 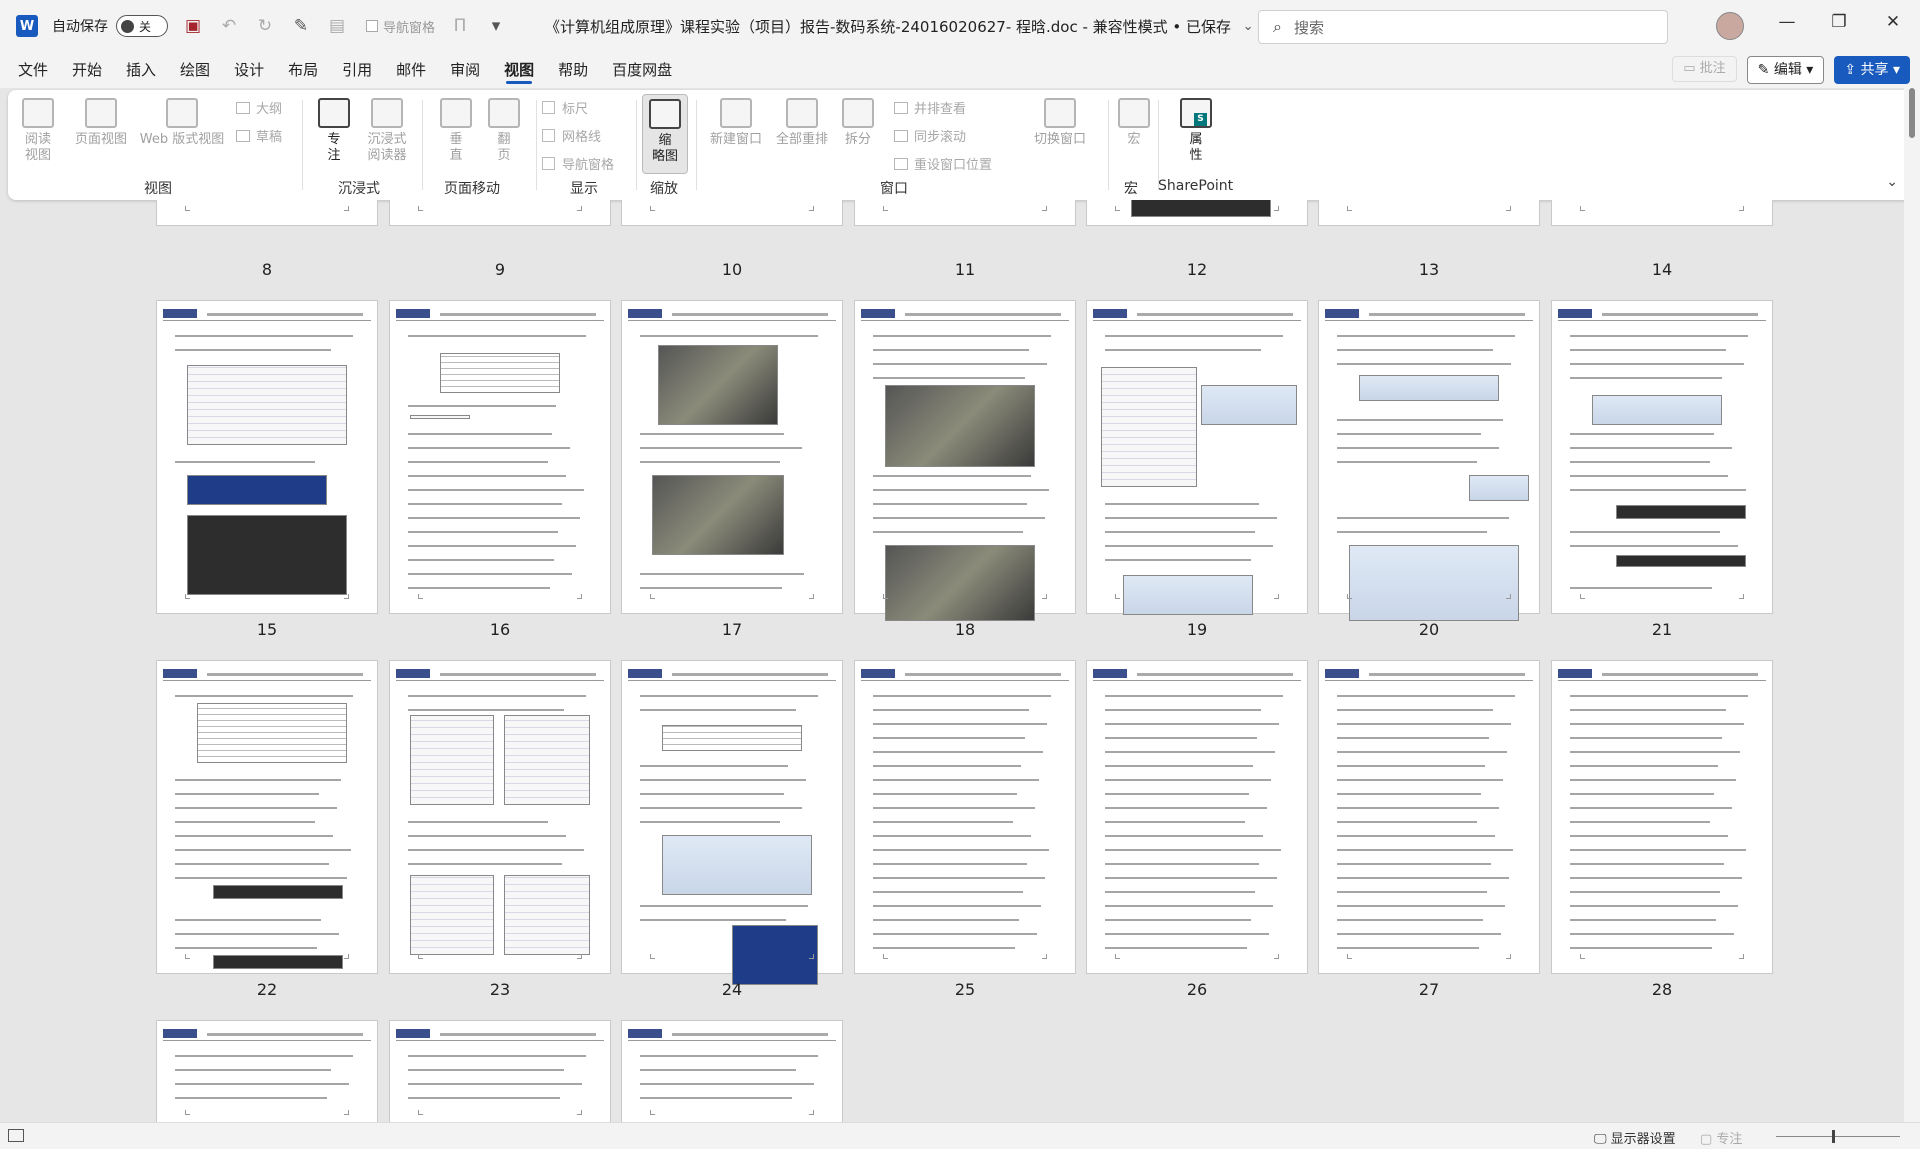 I want to click on macros-button: 宏, so click(x=1134, y=123).